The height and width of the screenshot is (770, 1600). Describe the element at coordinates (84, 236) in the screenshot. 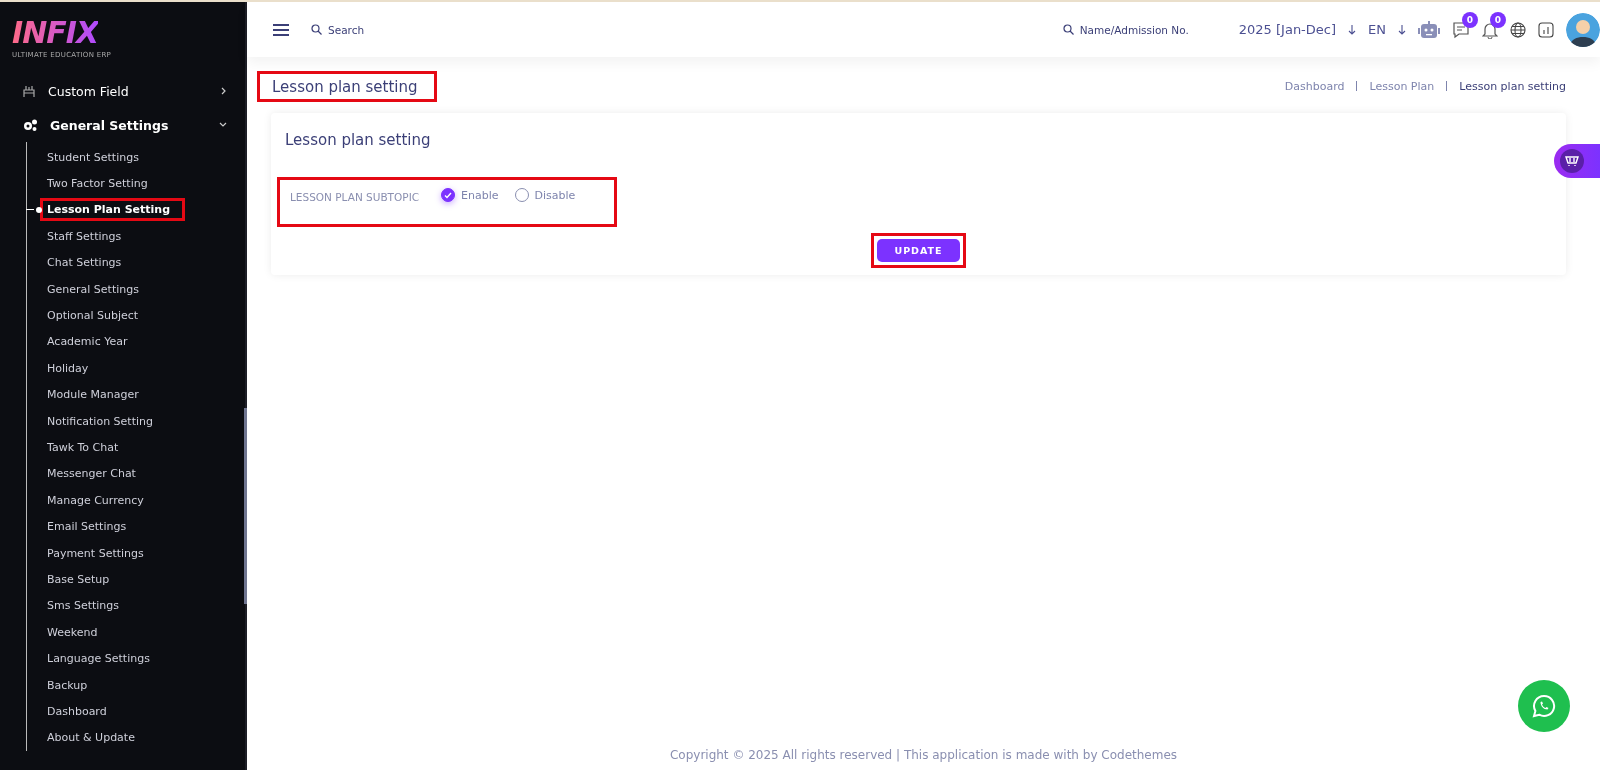

I see `sidebar-submenu-item: Staff Settings` at that location.